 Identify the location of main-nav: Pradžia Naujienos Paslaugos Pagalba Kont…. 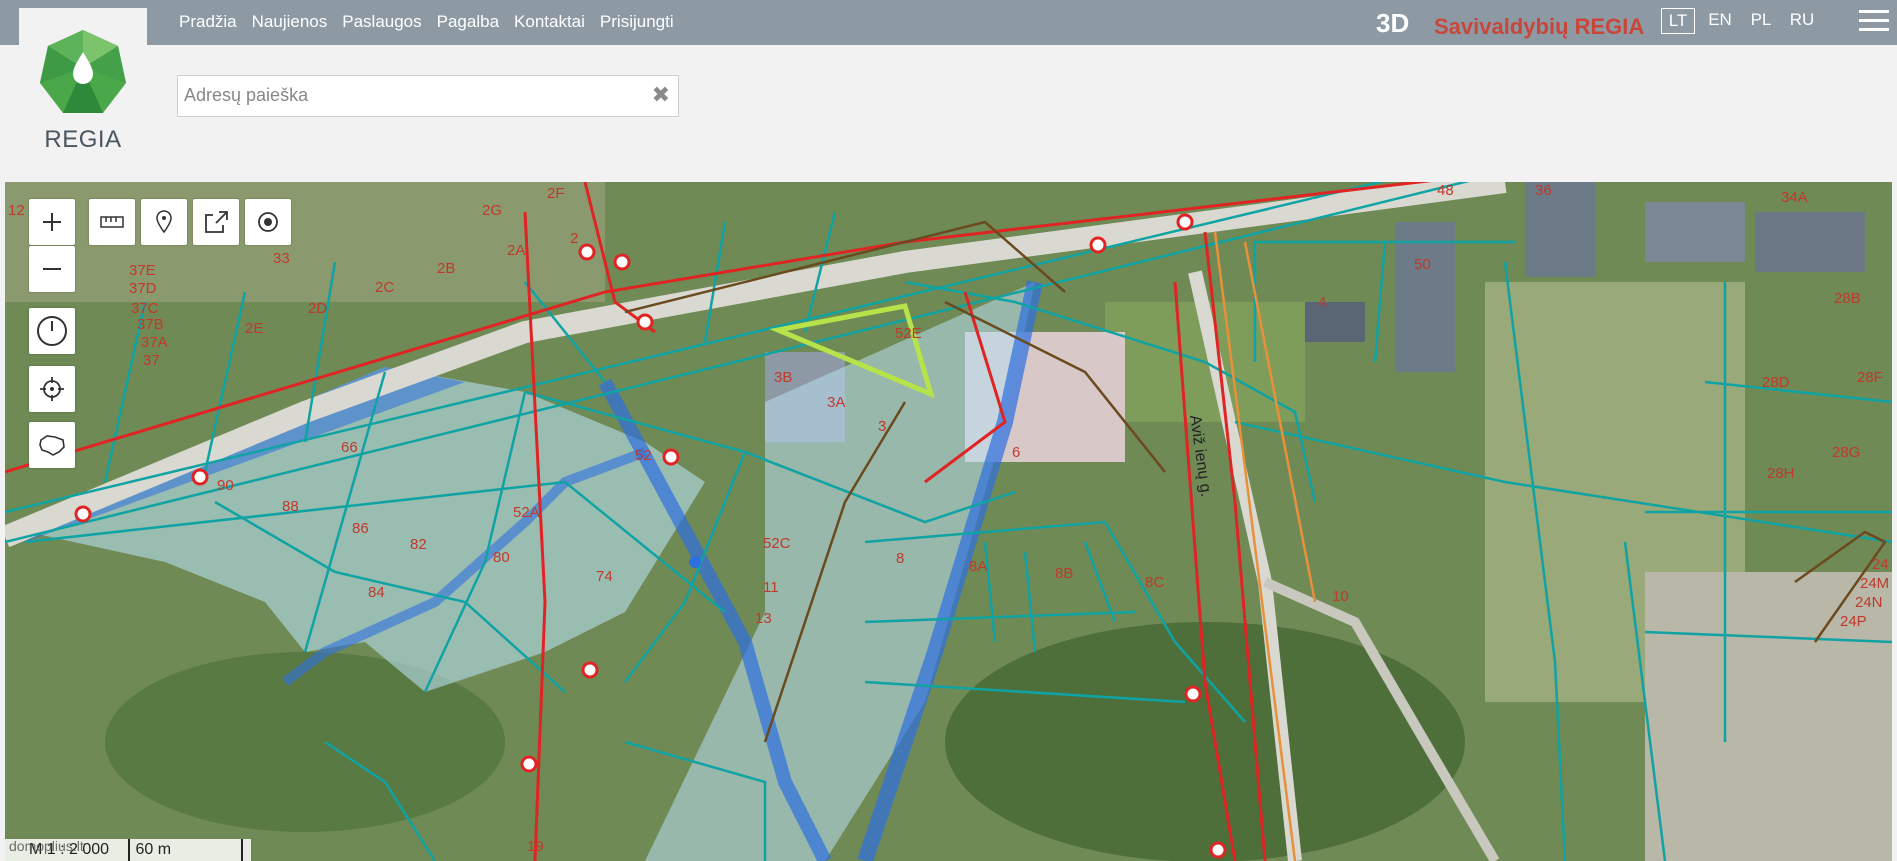
(434, 22).